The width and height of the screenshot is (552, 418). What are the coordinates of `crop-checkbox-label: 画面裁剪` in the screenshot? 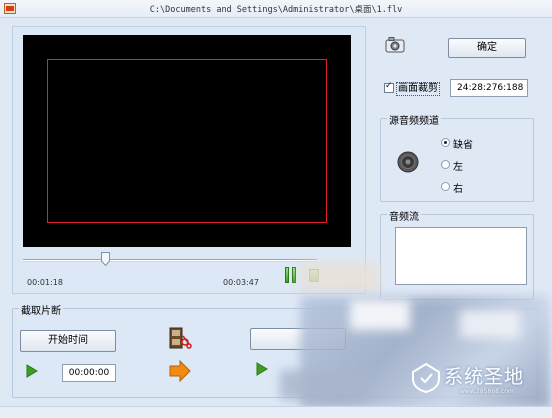 It's located at (418, 89).